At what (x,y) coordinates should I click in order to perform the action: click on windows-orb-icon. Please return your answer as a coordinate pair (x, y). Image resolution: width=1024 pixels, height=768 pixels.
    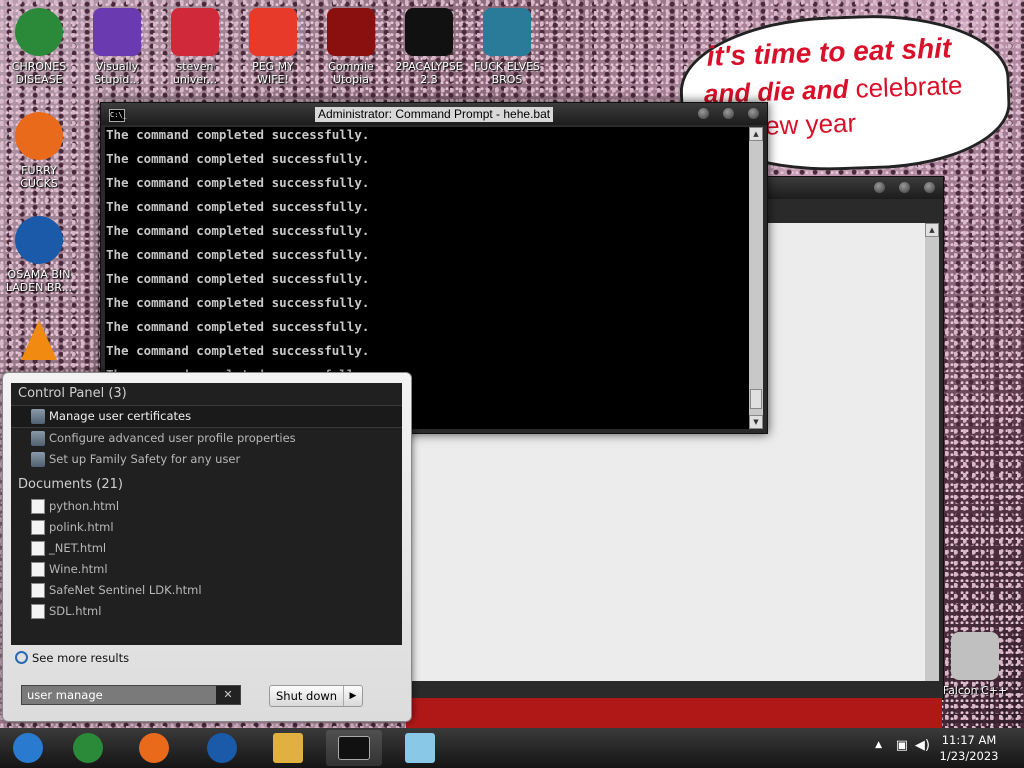
    Looking at the image, I should click on (28, 748).